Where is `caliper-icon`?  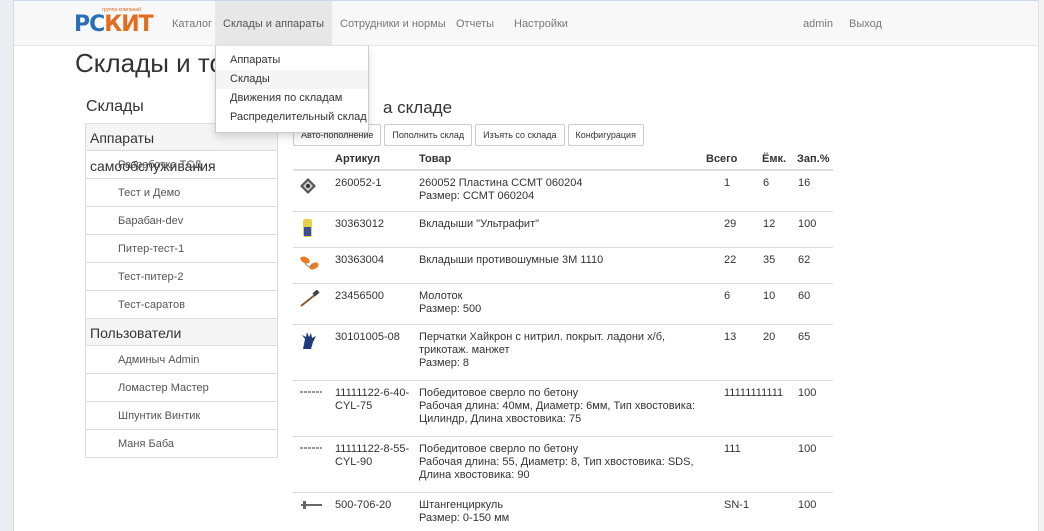
caliper-icon is located at coordinates (311, 507).